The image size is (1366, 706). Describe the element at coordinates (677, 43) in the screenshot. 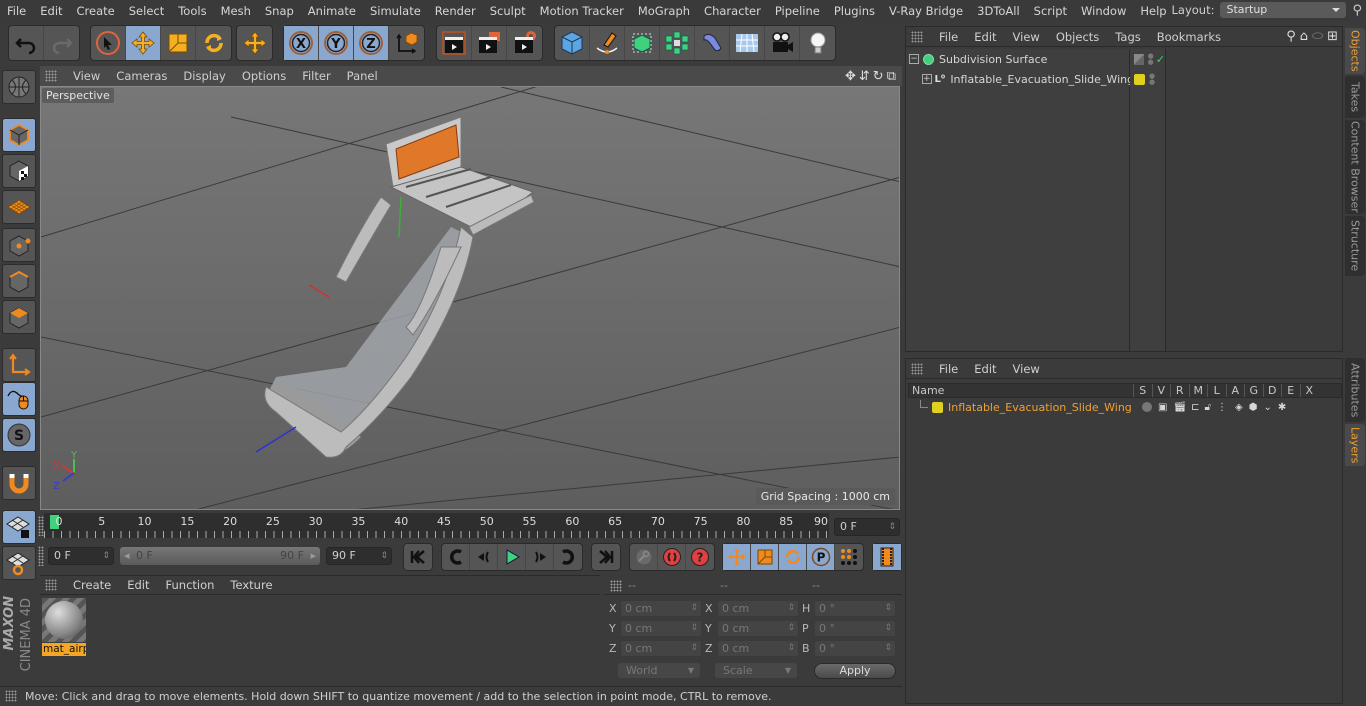

I see `cloner-button` at that location.